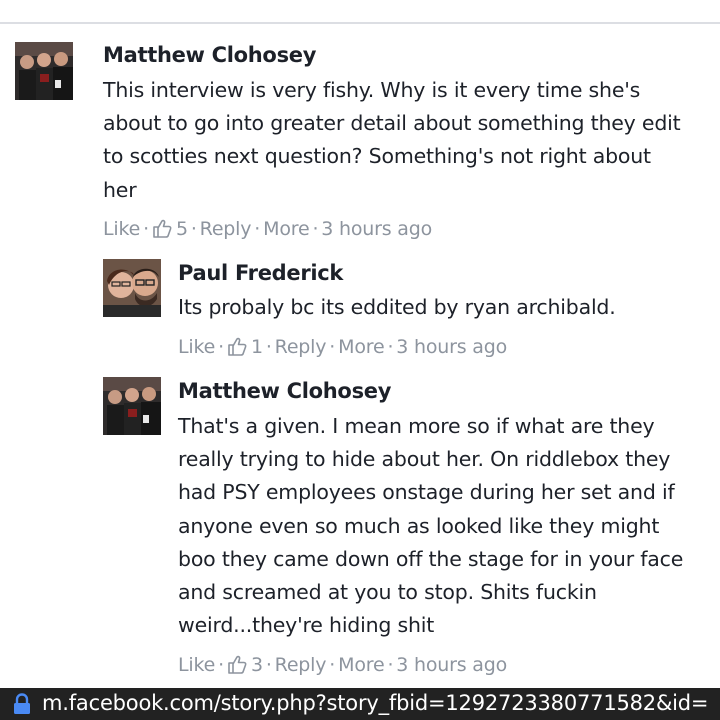 This screenshot has width=720, height=720. I want to click on comment-actions: Like · 1 · Reply · More · 3 hours ago, so click(342, 348).